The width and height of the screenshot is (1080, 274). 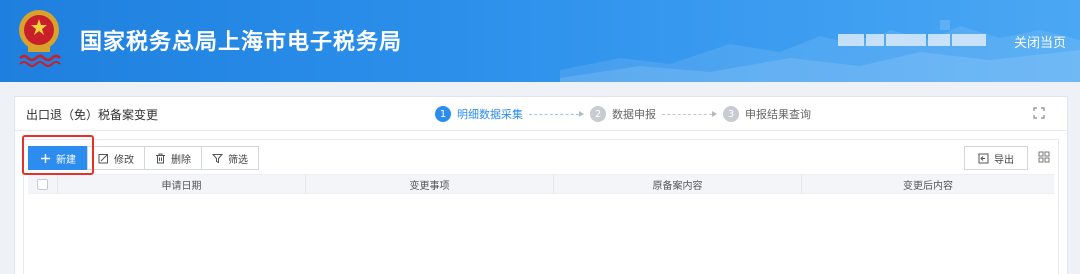 I want to click on edit-button: 修改, so click(x=116, y=158).